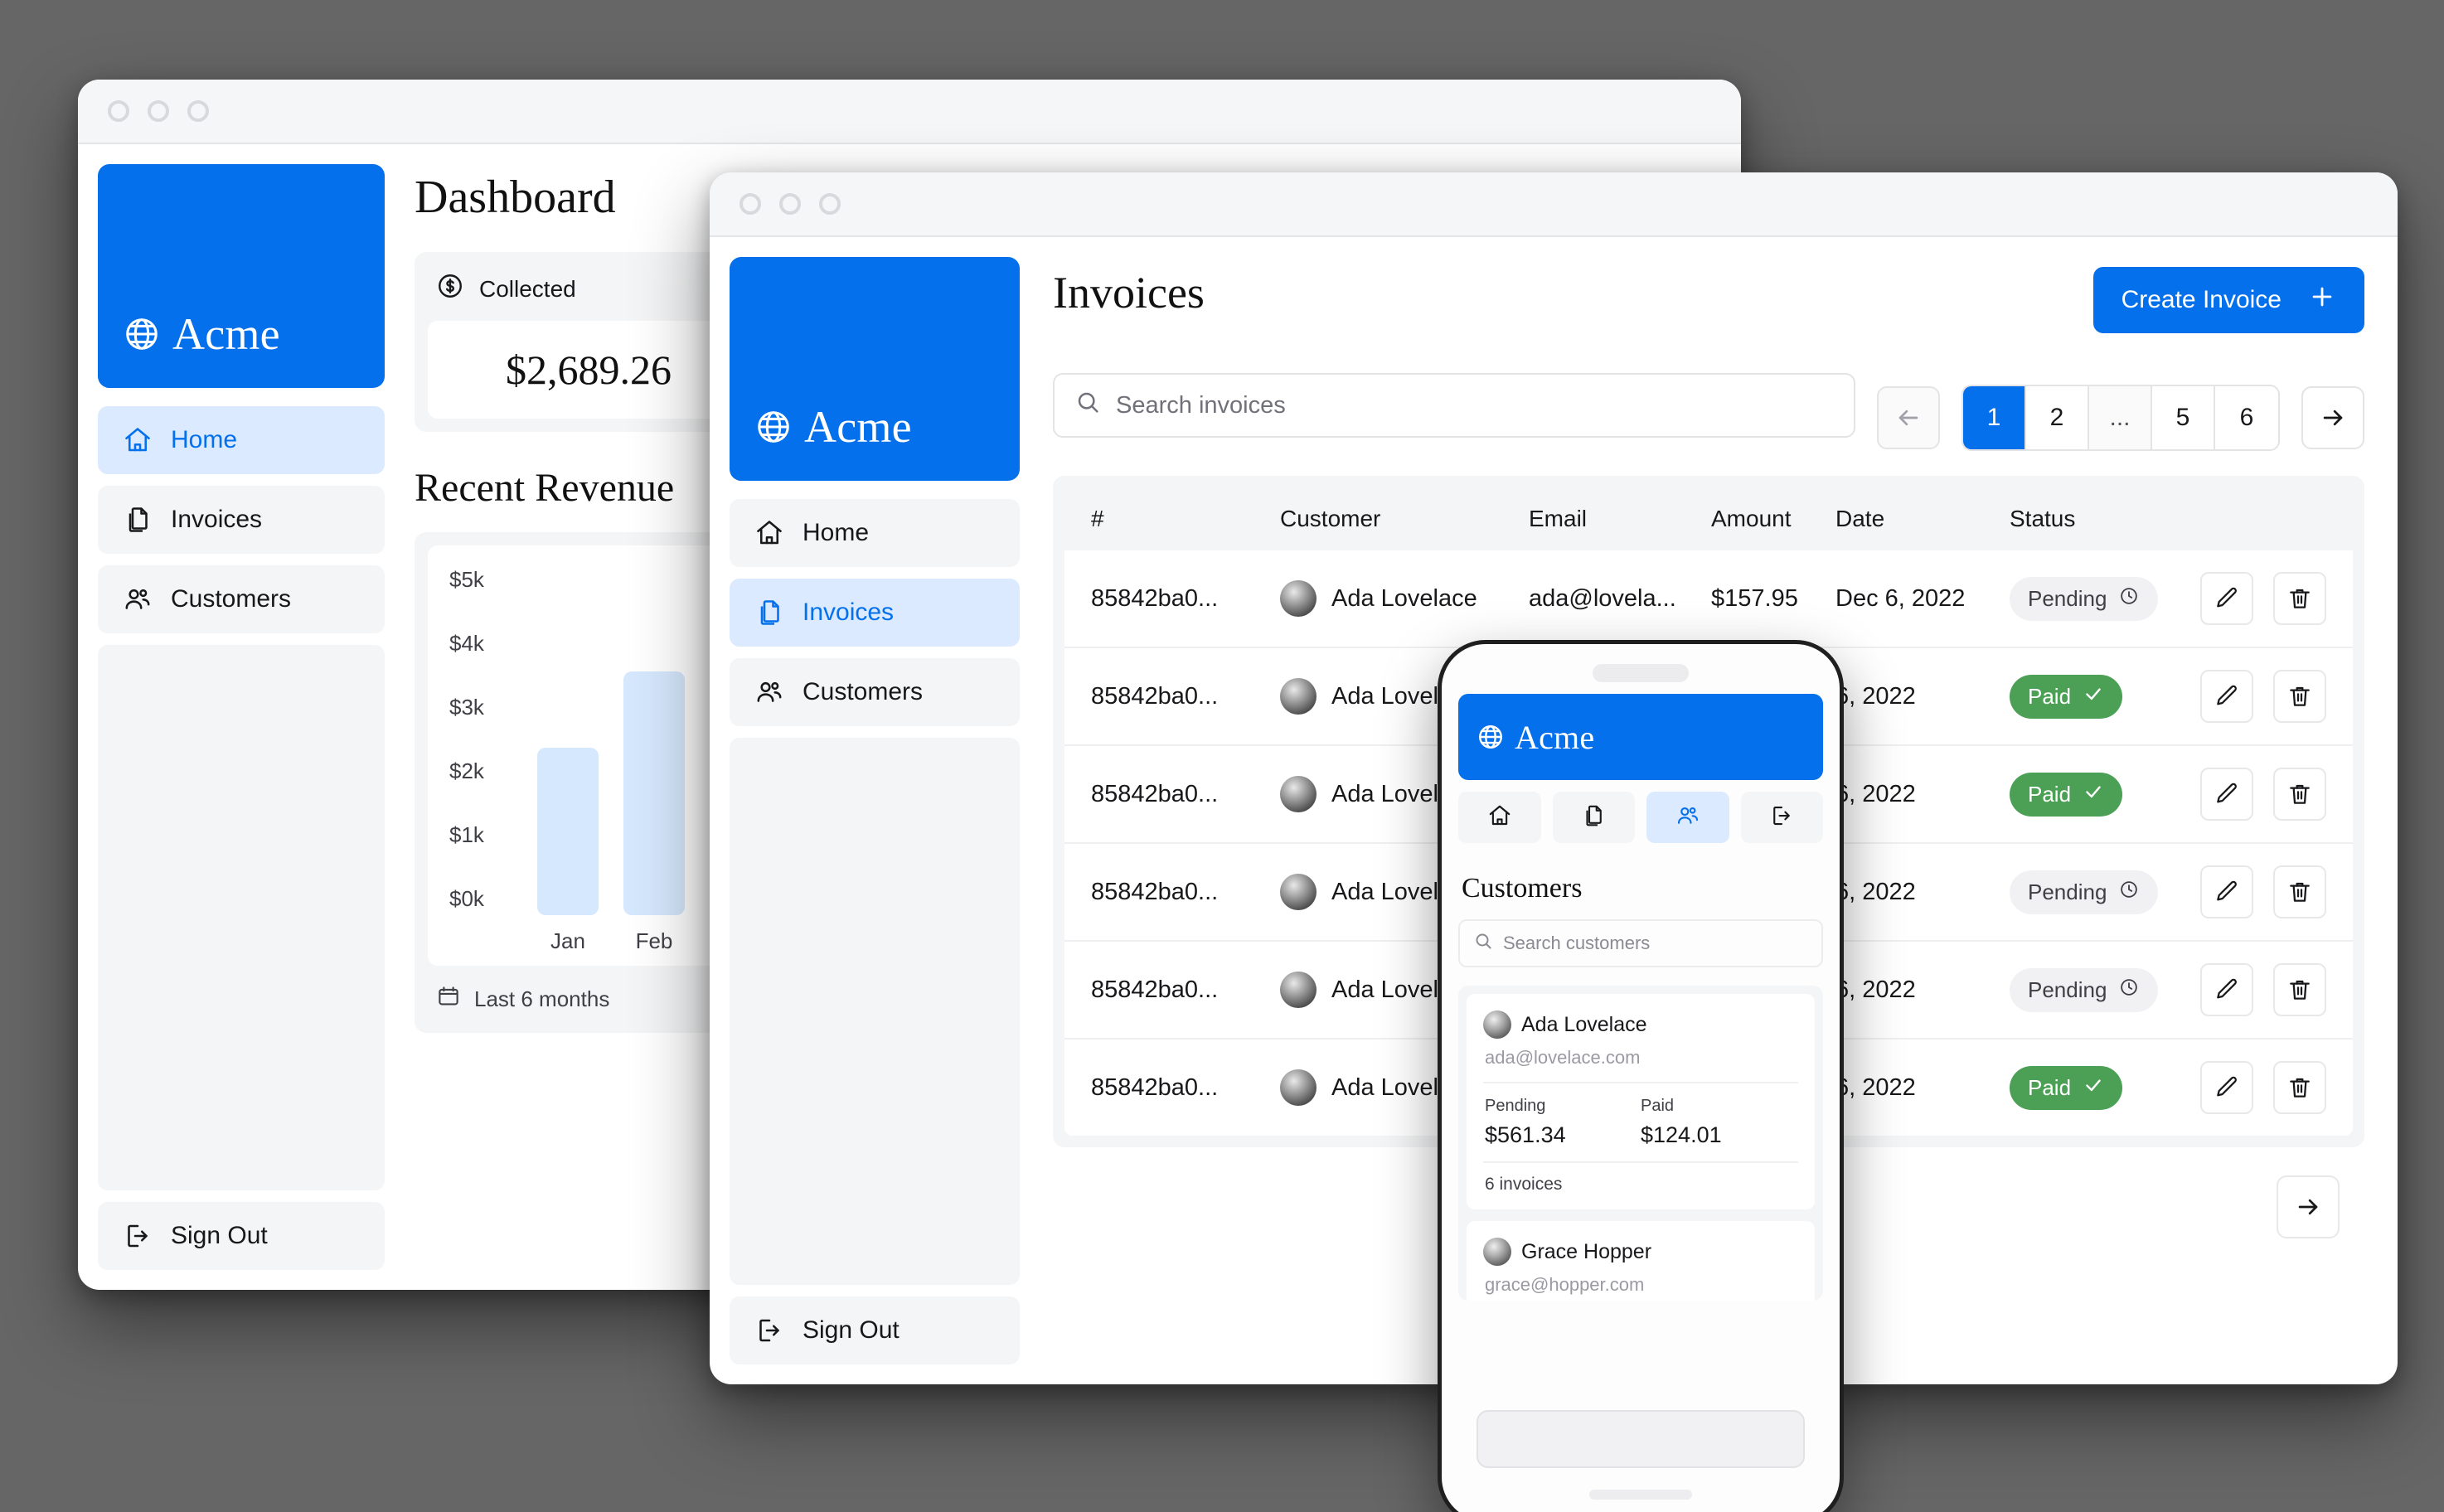 Image resolution: width=2444 pixels, height=1512 pixels. I want to click on pagination-pages: 1 2 ... 5 6, so click(2121, 418).